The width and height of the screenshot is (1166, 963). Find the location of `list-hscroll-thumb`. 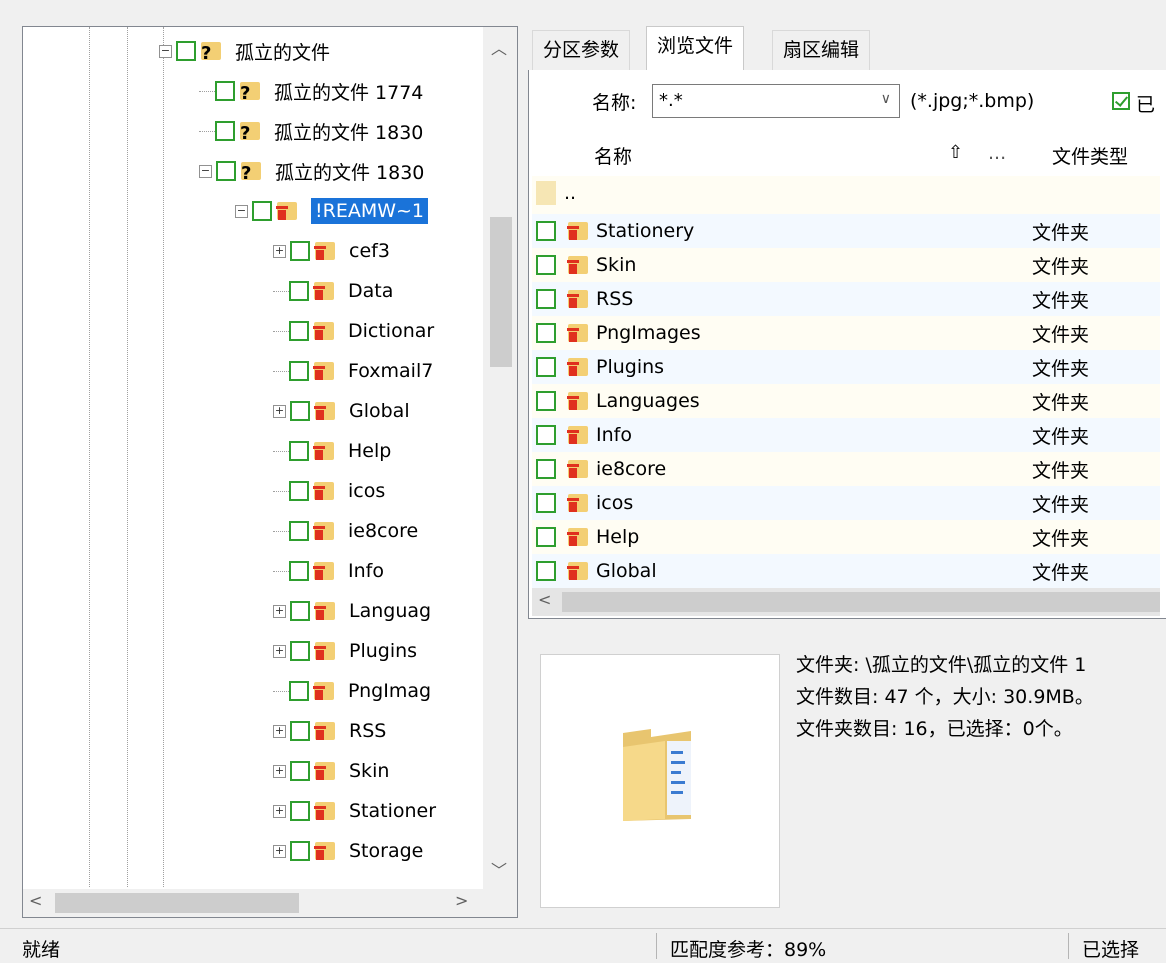

list-hscroll-thumb is located at coordinates (861, 602).